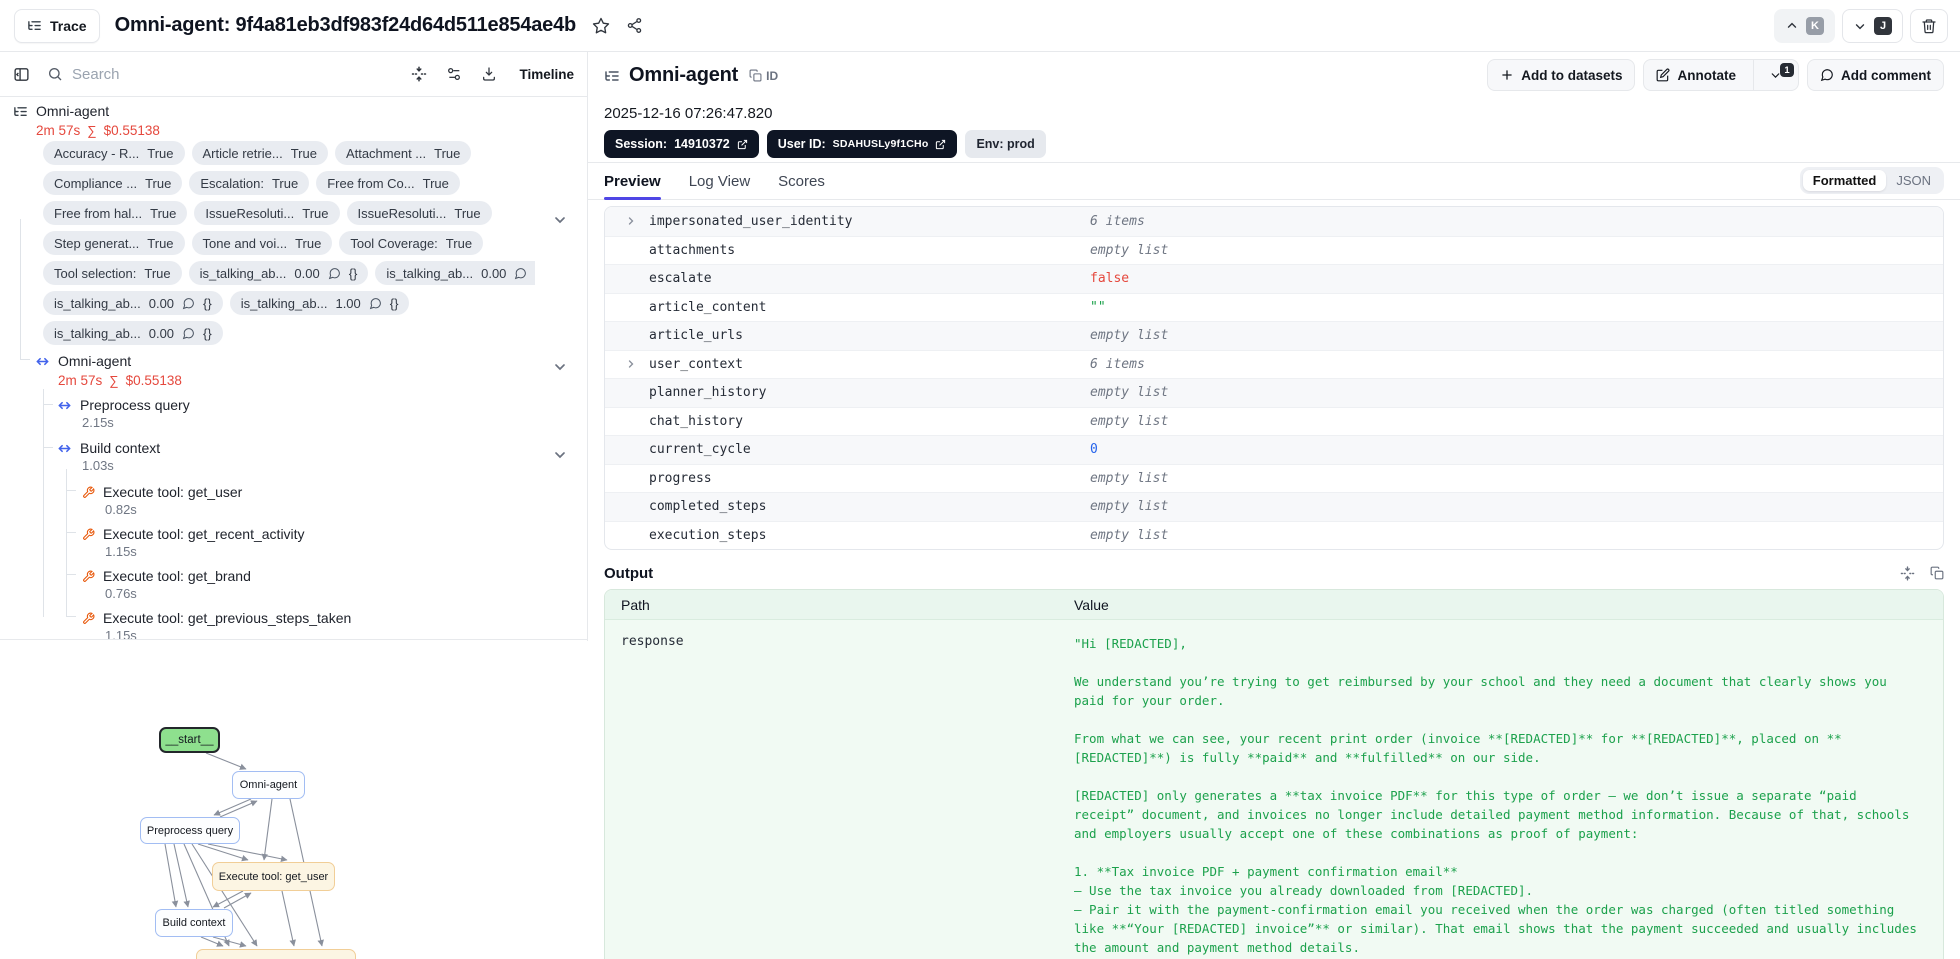  Describe the element at coordinates (1779, 75) in the screenshot. I see `annotate-dropdown: 1` at that location.